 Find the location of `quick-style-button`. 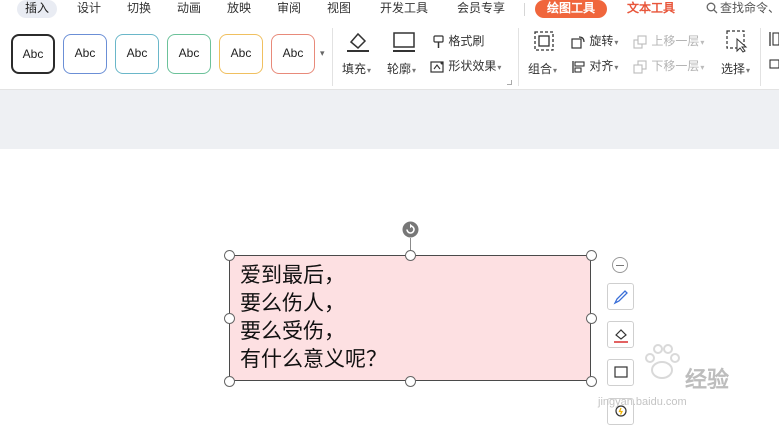

quick-style-button is located at coordinates (620, 296).